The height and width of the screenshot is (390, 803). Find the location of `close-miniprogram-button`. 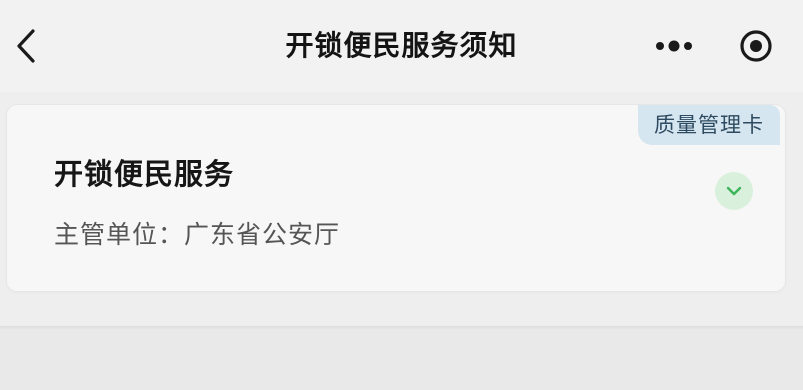

close-miniprogram-button is located at coordinates (756, 46).